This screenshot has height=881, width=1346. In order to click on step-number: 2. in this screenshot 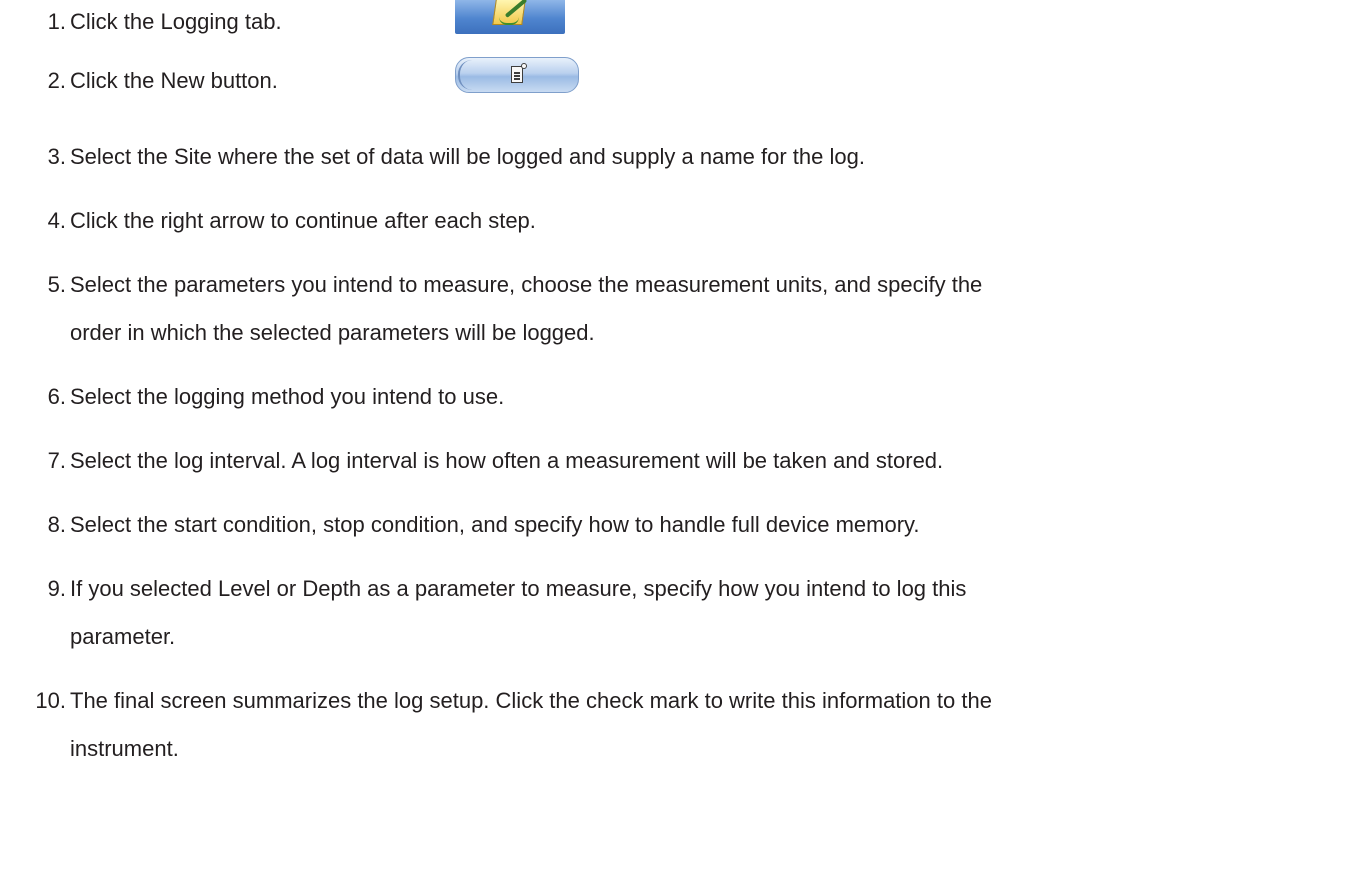, I will do `click(56, 80)`.